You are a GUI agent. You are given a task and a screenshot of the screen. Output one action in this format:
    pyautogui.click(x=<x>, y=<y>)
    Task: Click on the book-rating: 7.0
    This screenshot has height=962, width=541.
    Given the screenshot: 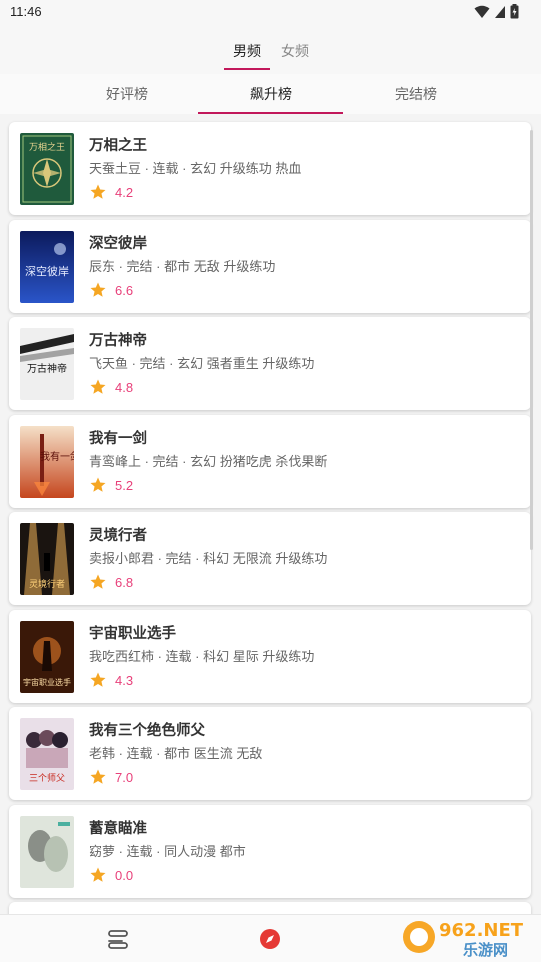 What is the action you would take?
    pyautogui.click(x=111, y=777)
    